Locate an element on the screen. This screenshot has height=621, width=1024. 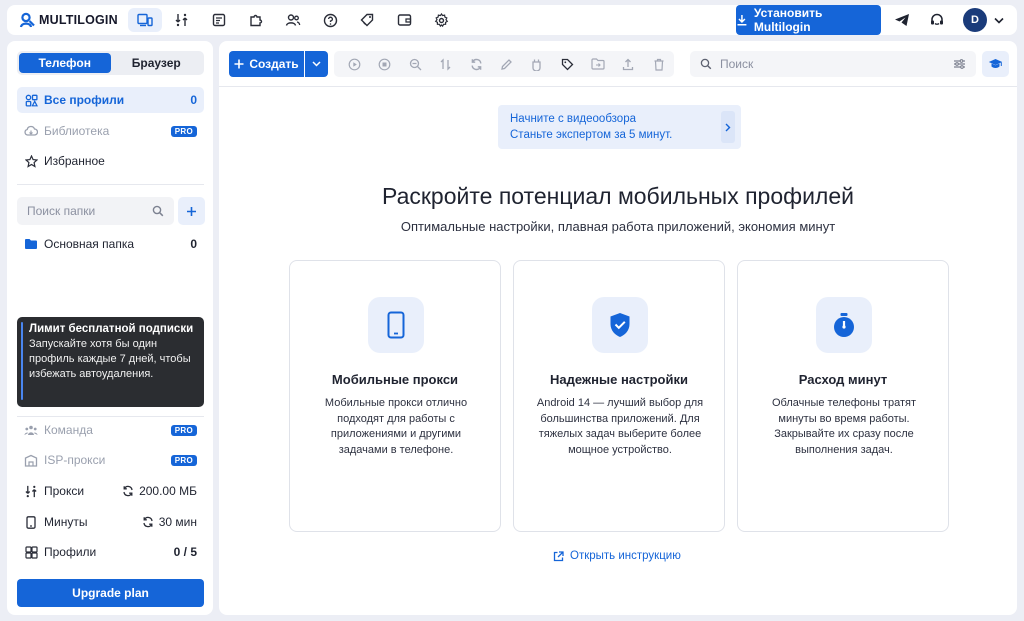
sync-icon is located at coordinates (476, 64).